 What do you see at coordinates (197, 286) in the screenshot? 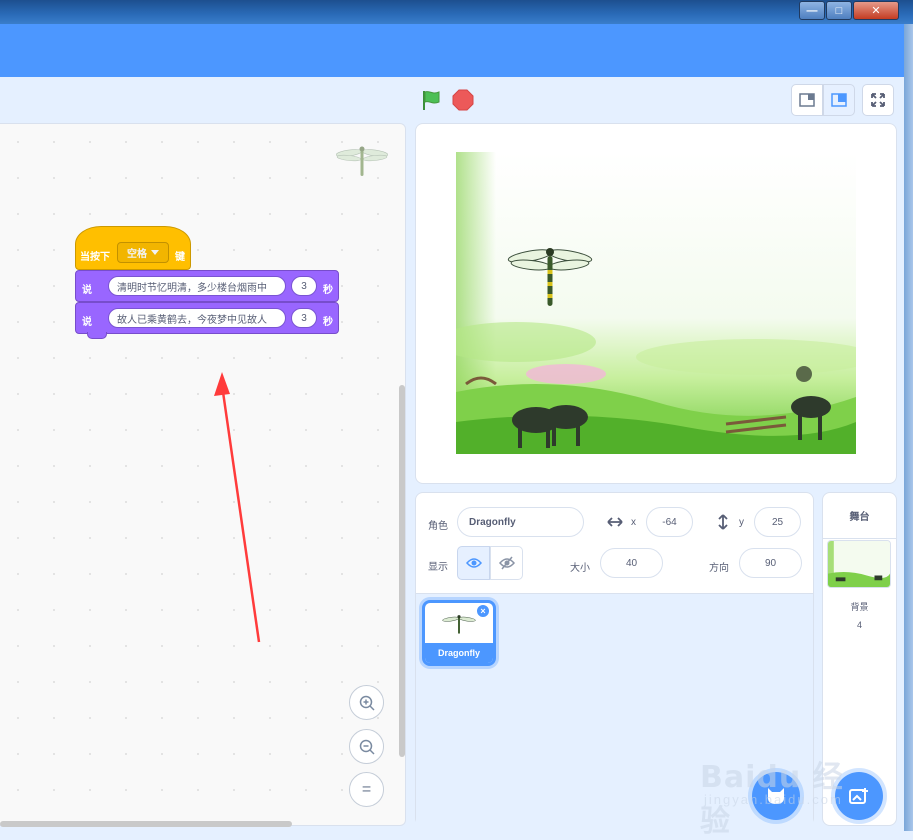
I see `say-text-input: 清明时节忆明清，多少楼台烟雨中` at bounding box center [197, 286].